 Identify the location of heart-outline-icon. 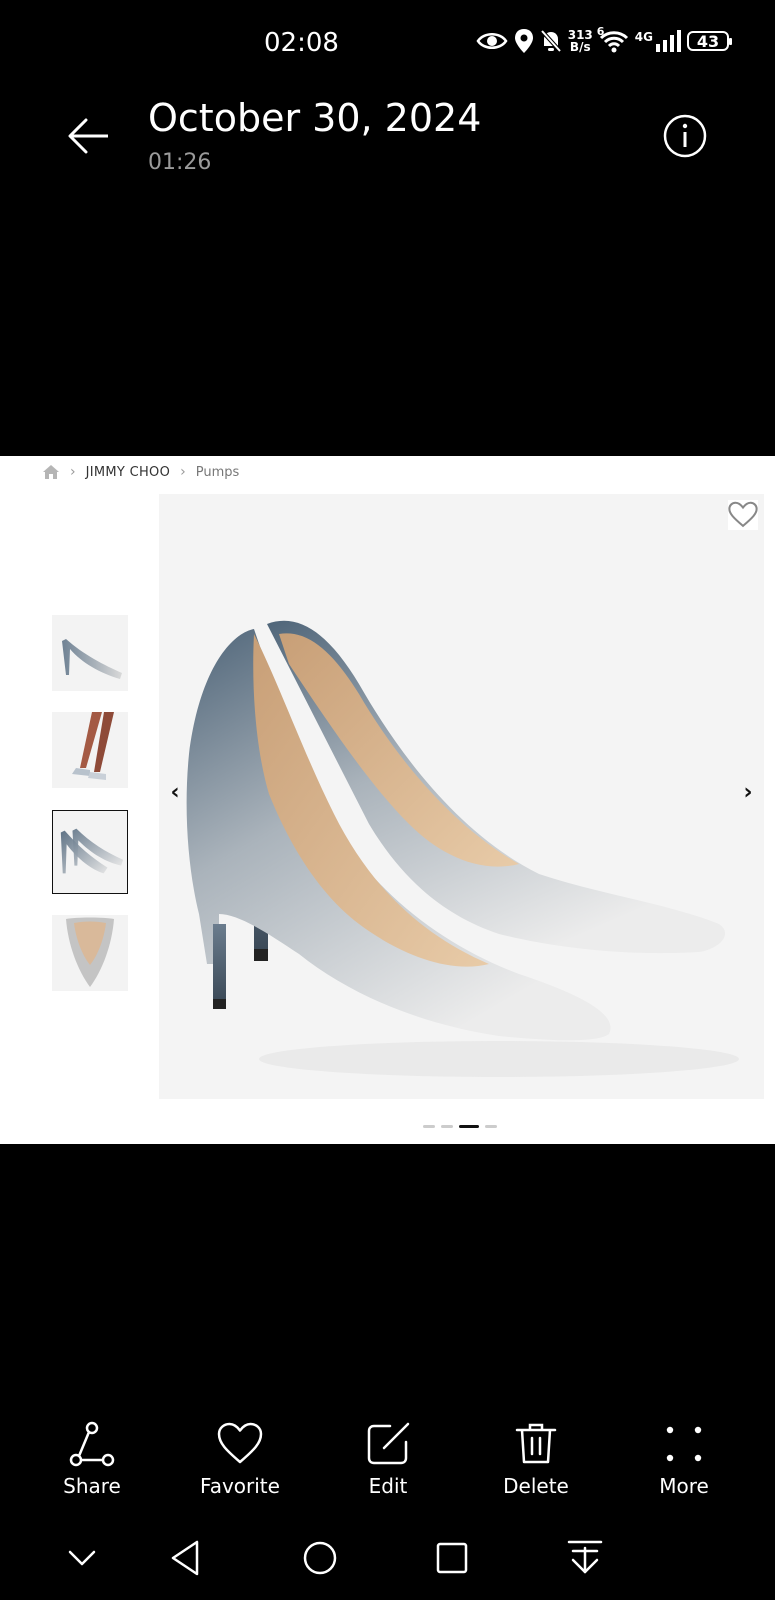
(743, 514).